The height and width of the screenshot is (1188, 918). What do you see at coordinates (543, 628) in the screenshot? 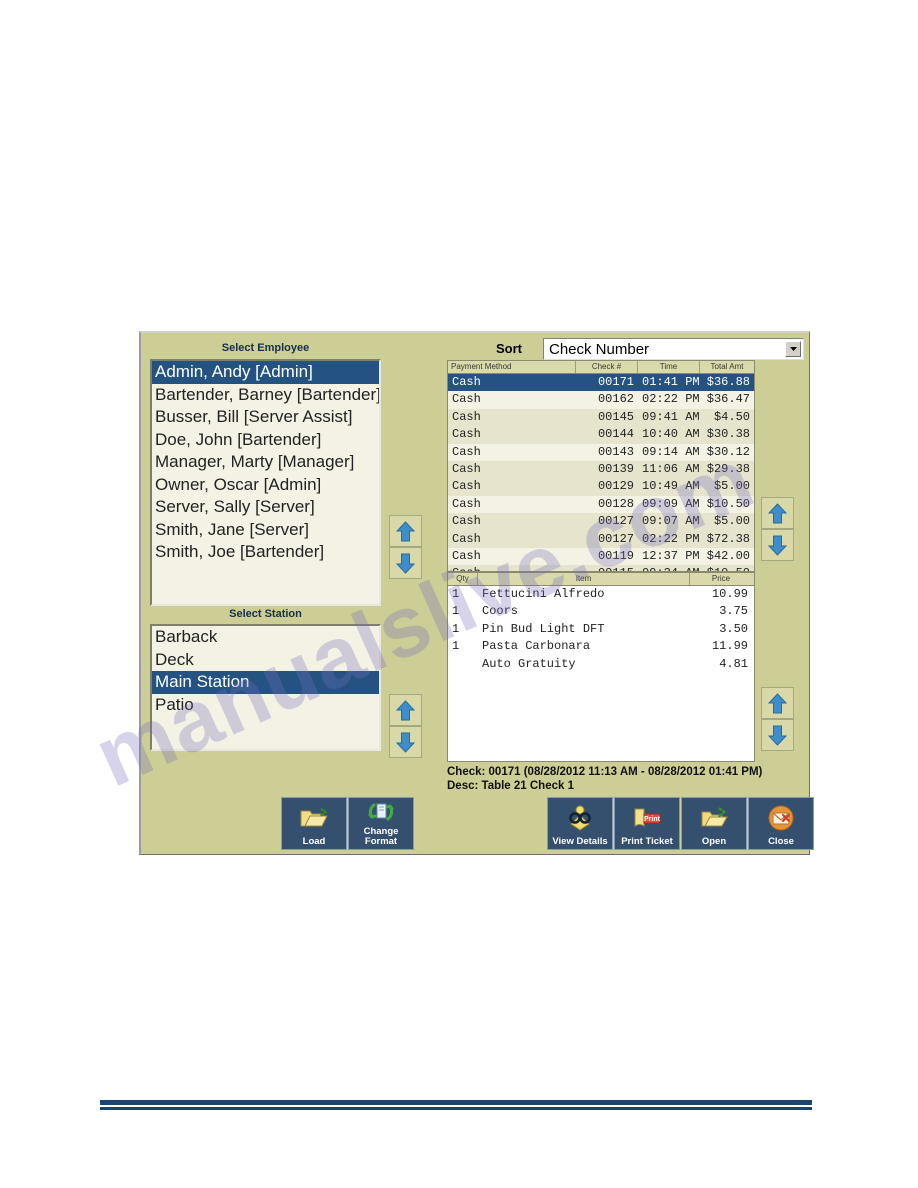
I see `cell-item: Pin Bud Light DFT` at bounding box center [543, 628].